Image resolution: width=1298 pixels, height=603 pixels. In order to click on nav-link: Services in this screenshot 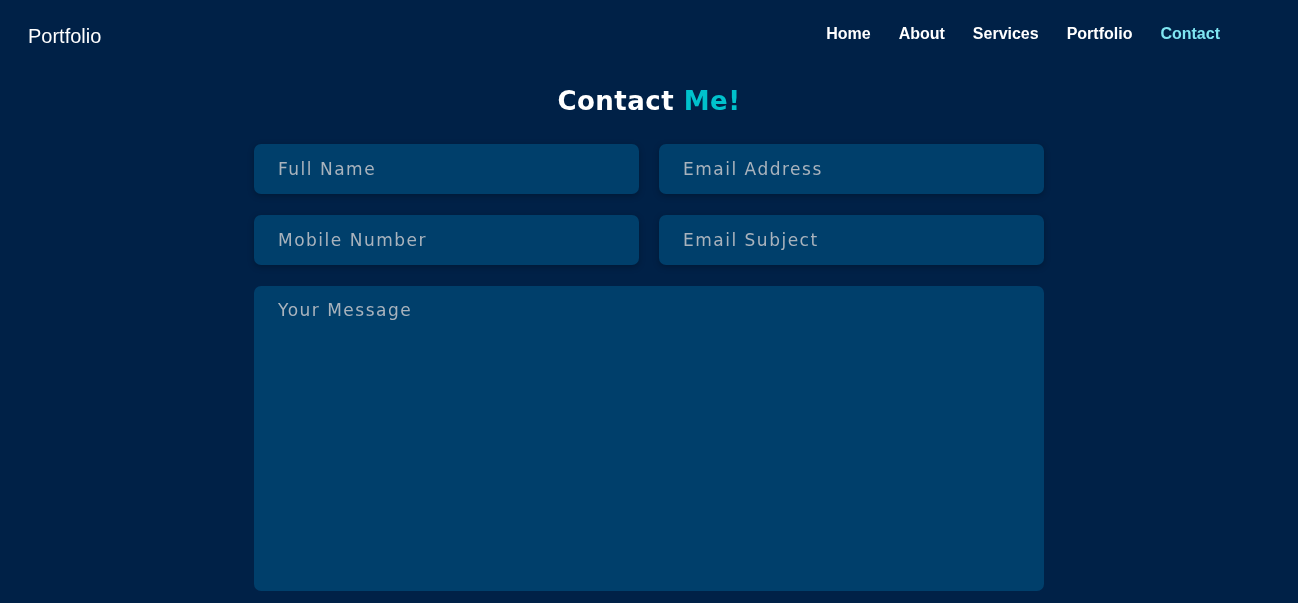, I will do `click(1005, 34)`.